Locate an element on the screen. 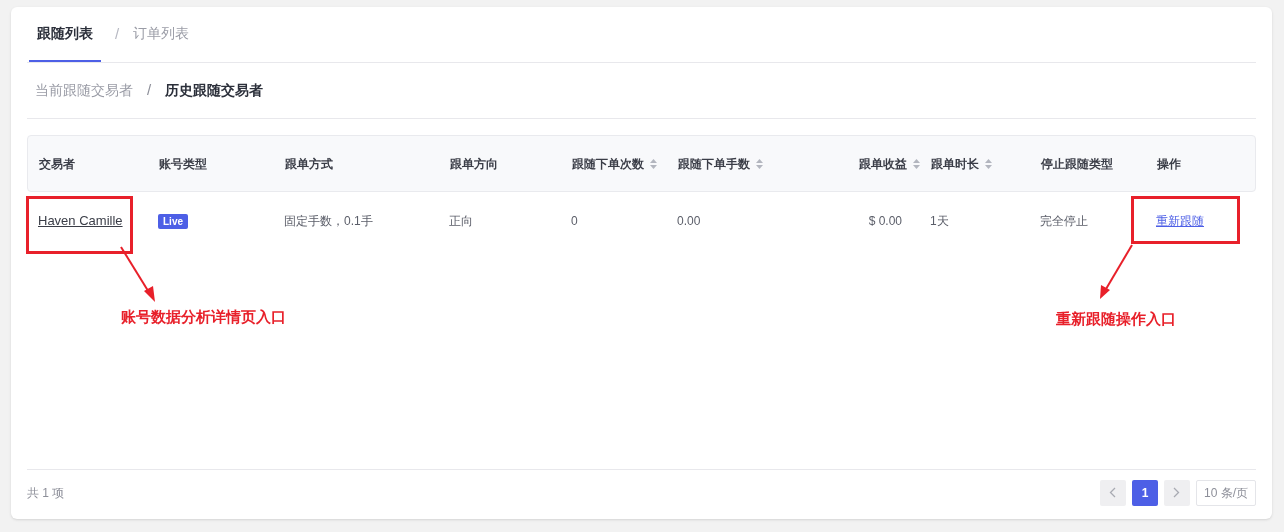 The width and height of the screenshot is (1284, 532). table-cell-text: 1天 is located at coordinates (939, 221).